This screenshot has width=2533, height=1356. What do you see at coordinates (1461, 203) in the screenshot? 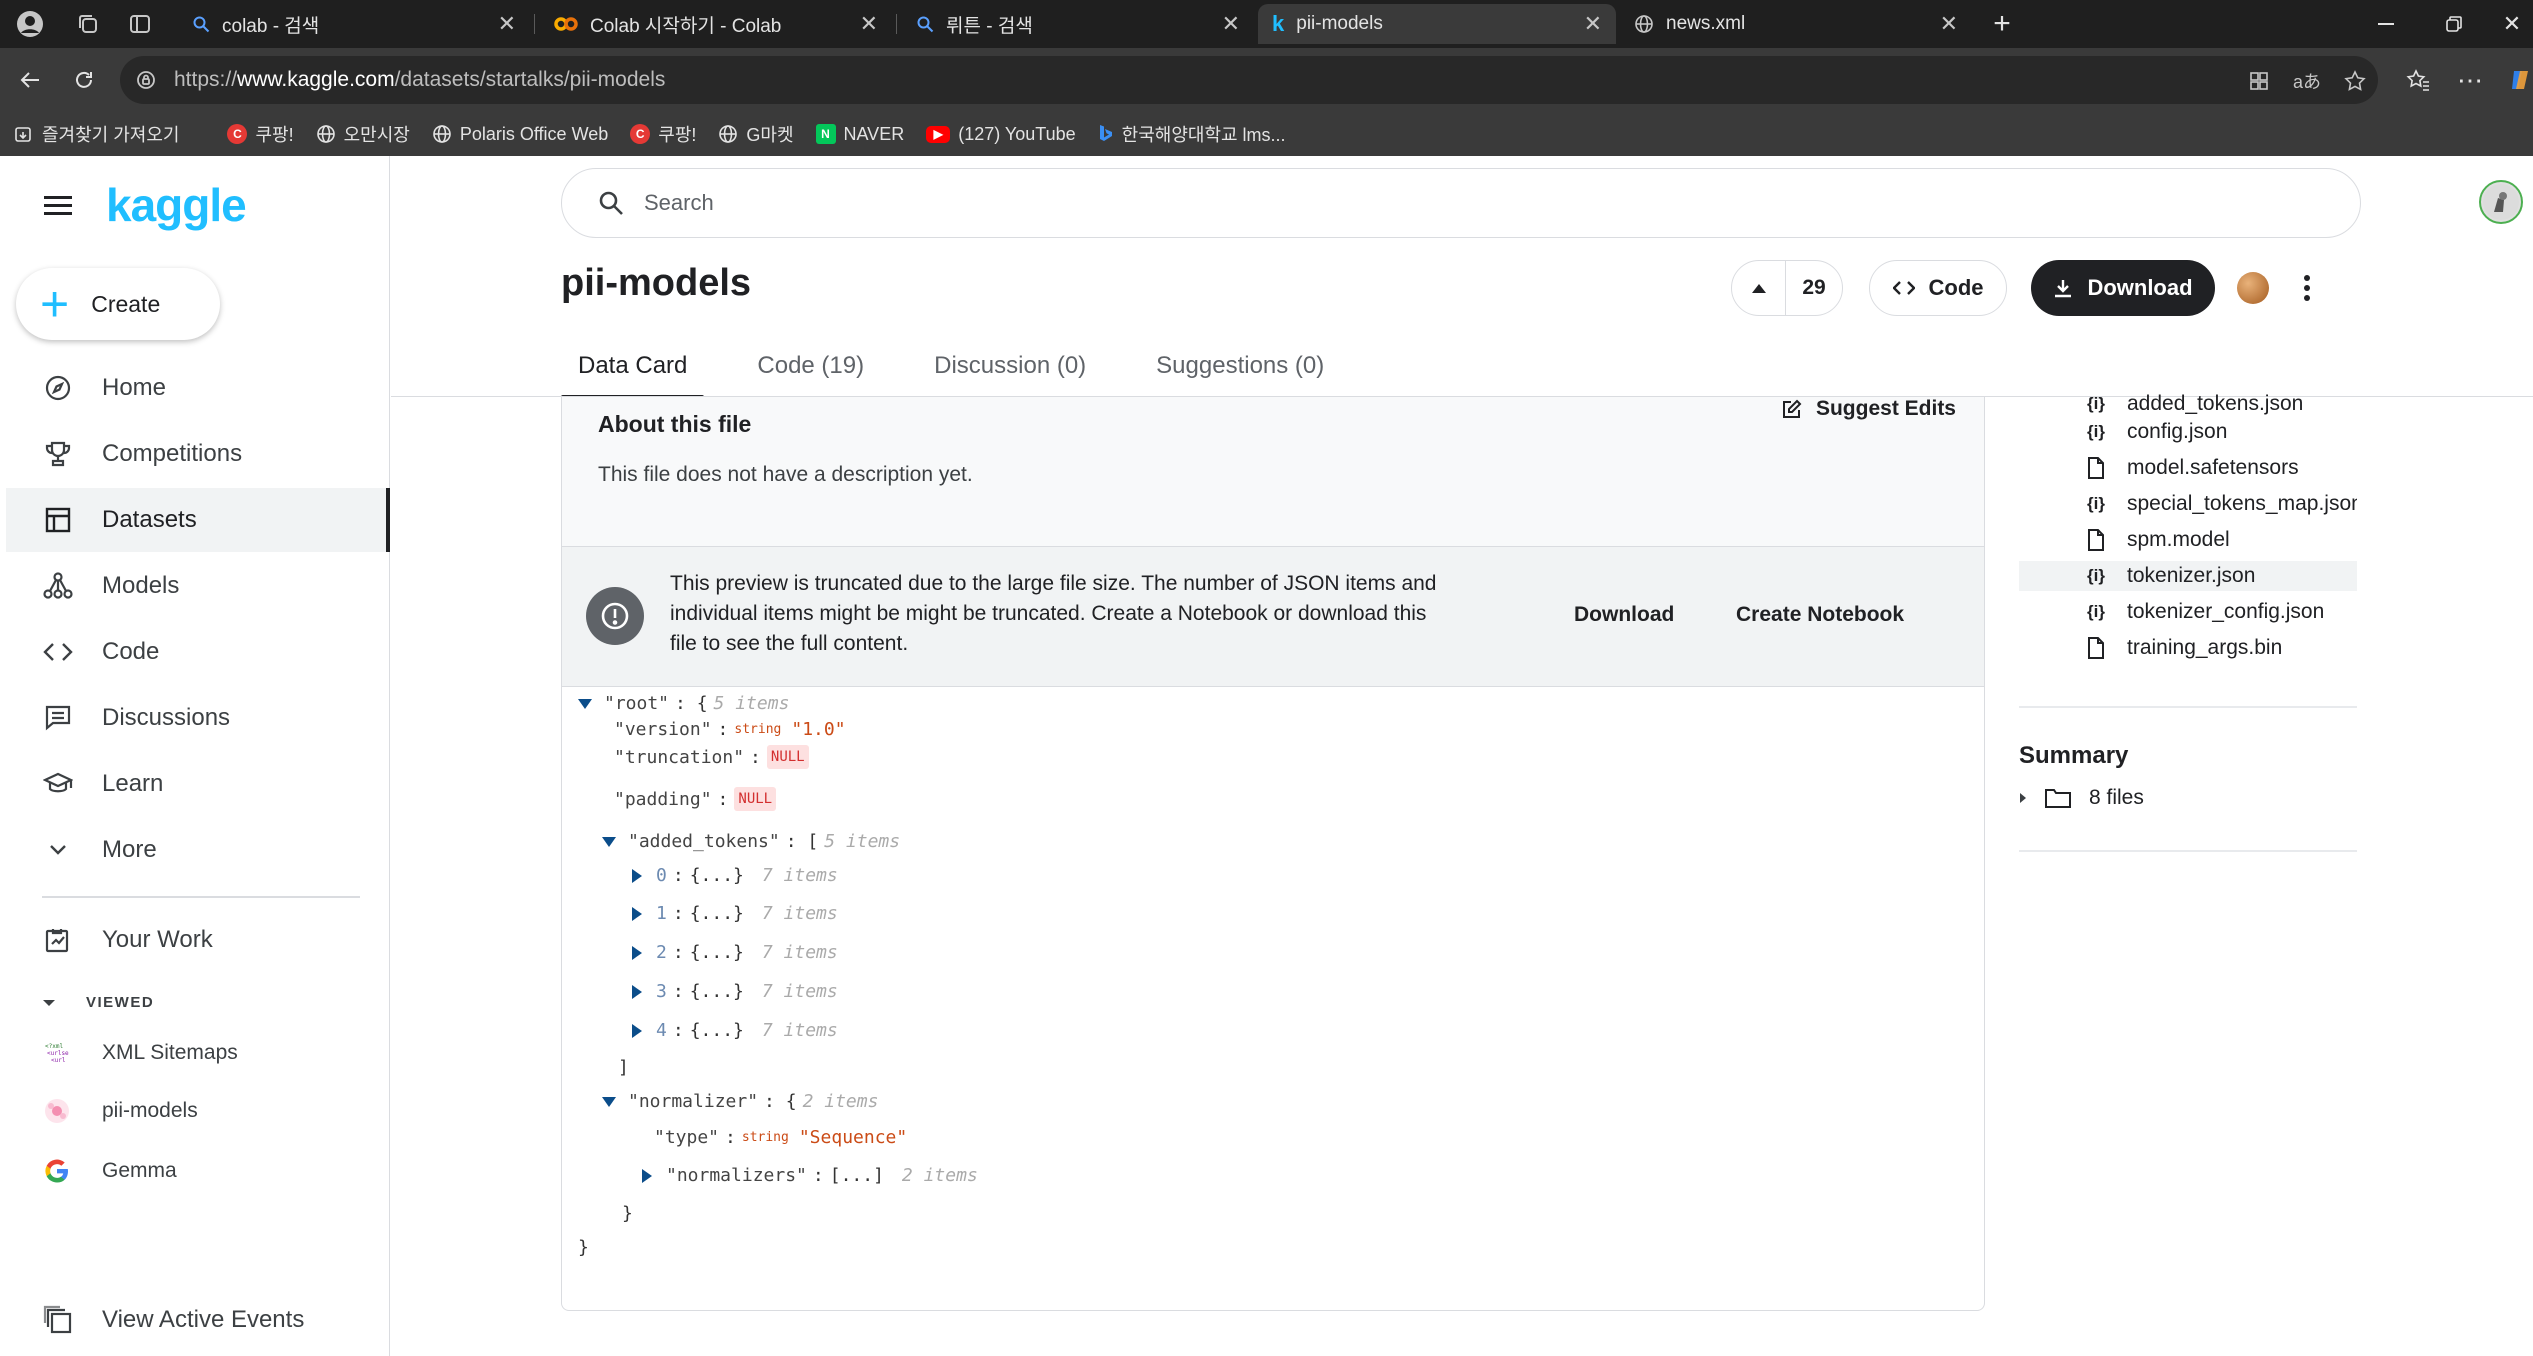
I see `search-bar: Search` at bounding box center [1461, 203].